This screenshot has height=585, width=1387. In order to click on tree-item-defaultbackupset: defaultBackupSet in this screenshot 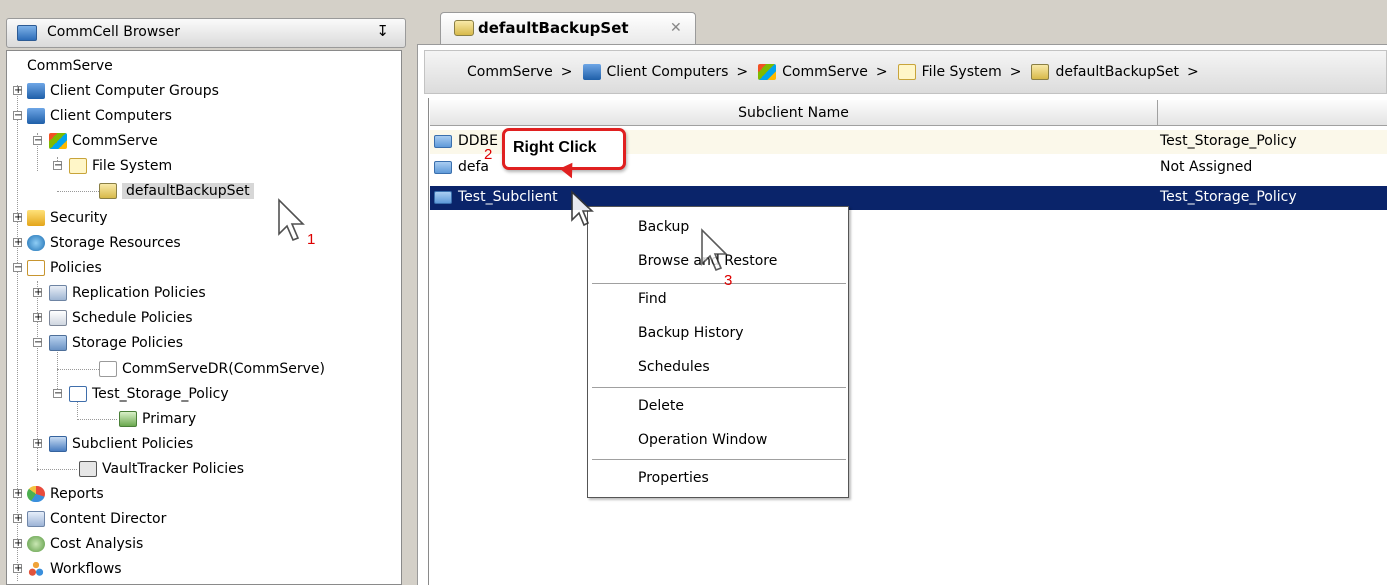, I will do `click(176, 191)`.